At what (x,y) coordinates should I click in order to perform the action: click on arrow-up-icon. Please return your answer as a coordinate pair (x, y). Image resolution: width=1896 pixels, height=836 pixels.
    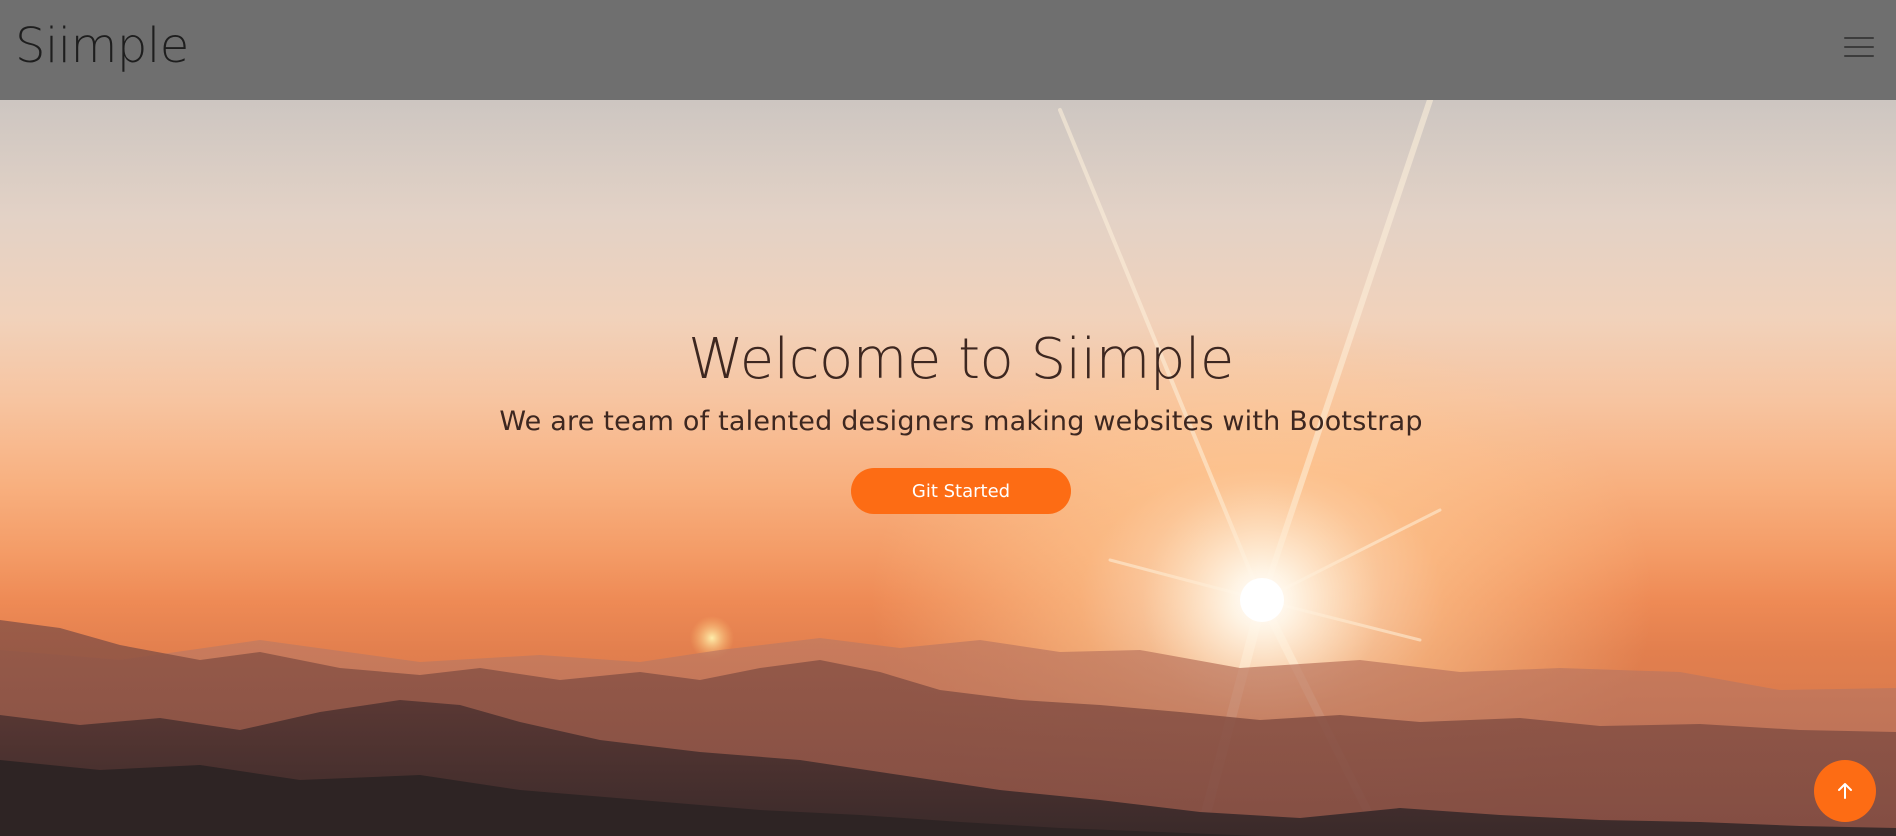
    Looking at the image, I should click on (1845, 791).